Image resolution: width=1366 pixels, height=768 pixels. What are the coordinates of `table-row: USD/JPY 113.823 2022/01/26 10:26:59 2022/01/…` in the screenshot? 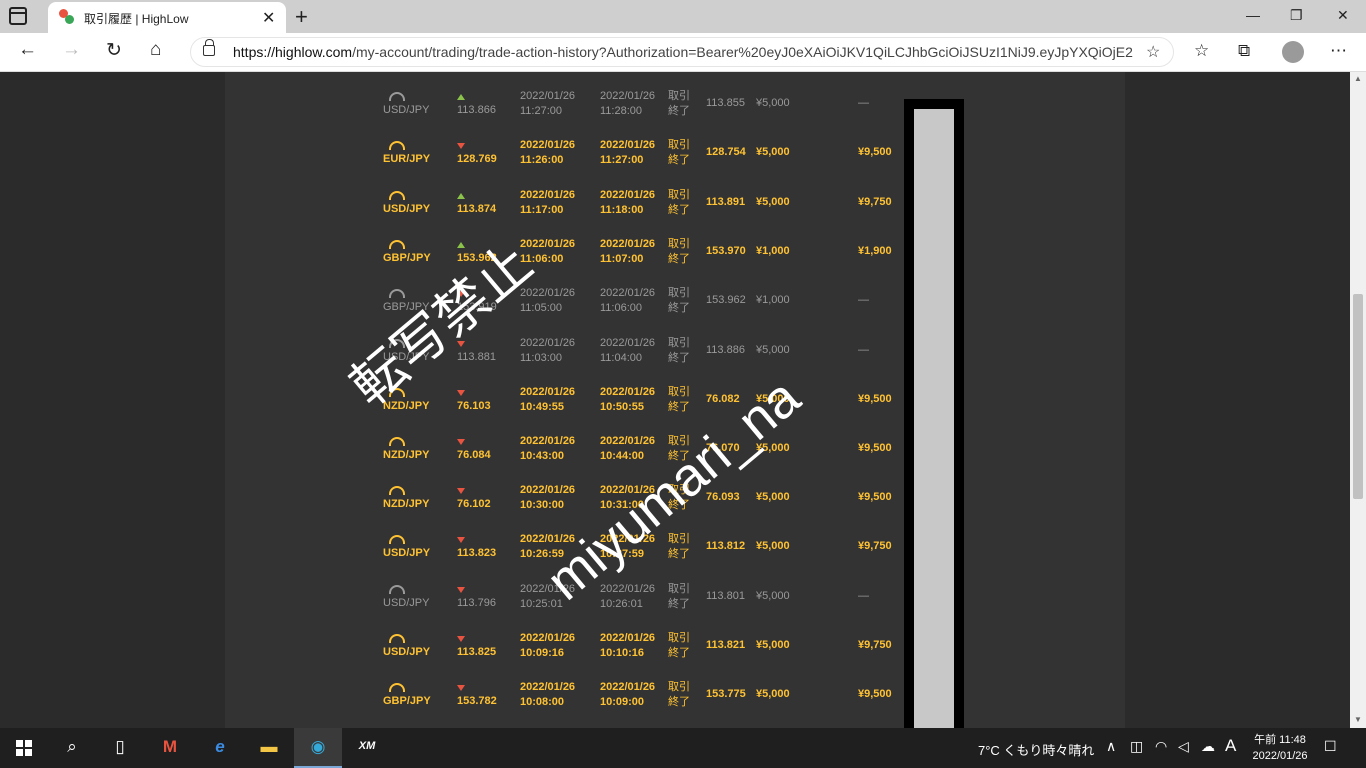 It's located at (675, 556).